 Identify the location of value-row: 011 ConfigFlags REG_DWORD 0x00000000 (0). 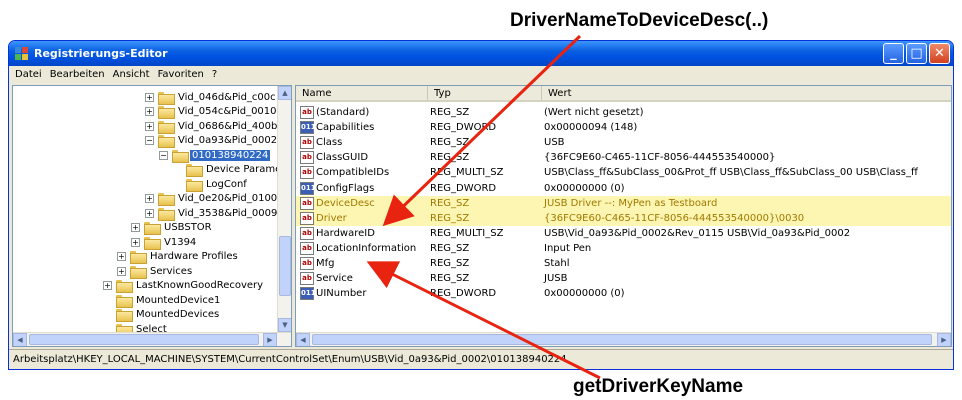
(623, 188).